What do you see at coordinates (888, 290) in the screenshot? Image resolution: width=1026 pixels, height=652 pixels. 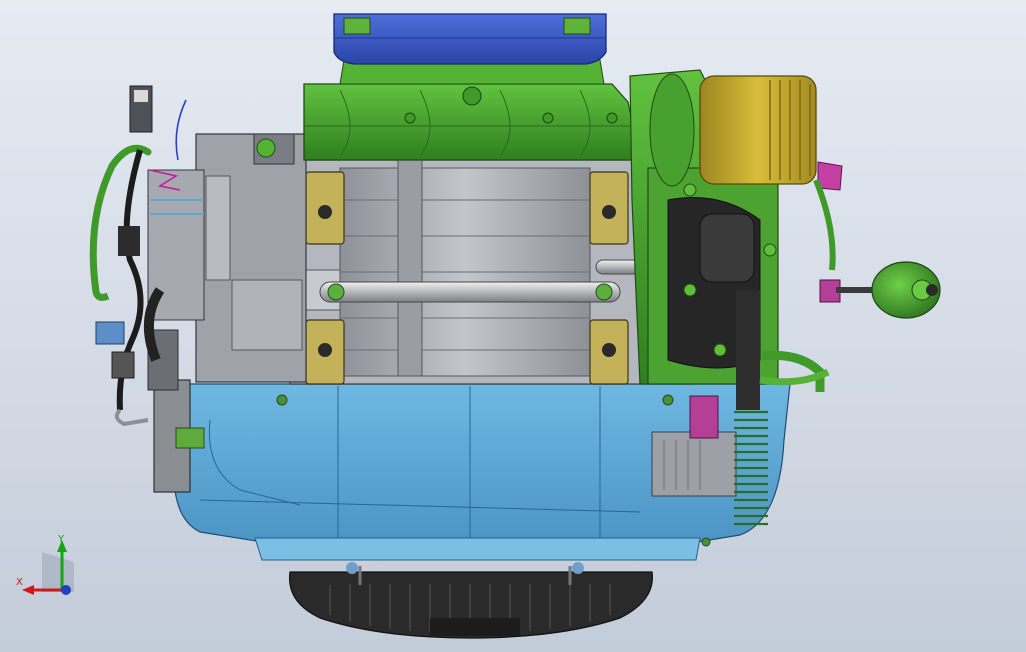 I see `choke-knob` at bounding box center [888, 290].